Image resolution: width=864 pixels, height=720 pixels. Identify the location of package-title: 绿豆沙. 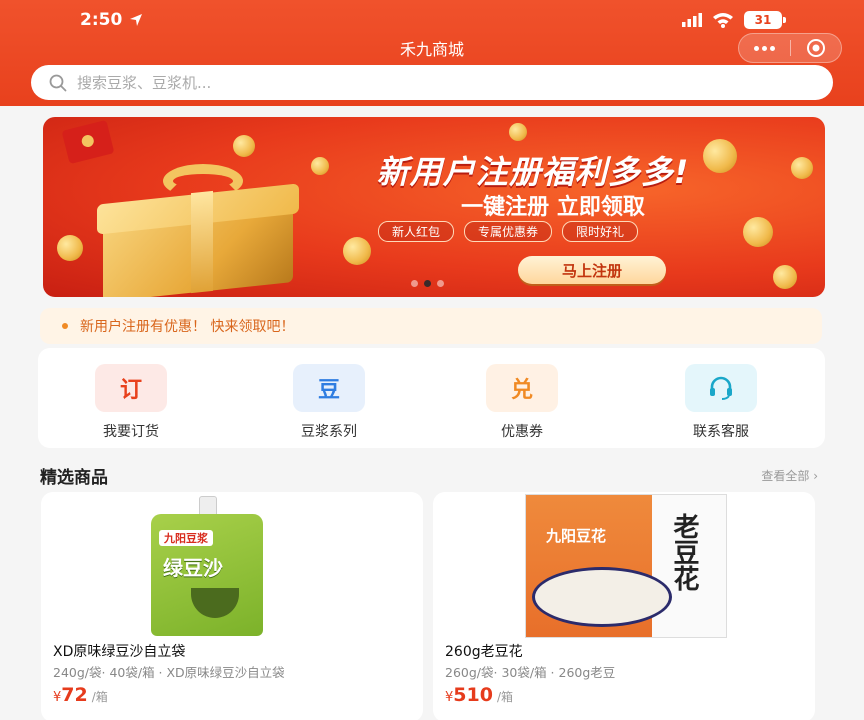
(193, 568).